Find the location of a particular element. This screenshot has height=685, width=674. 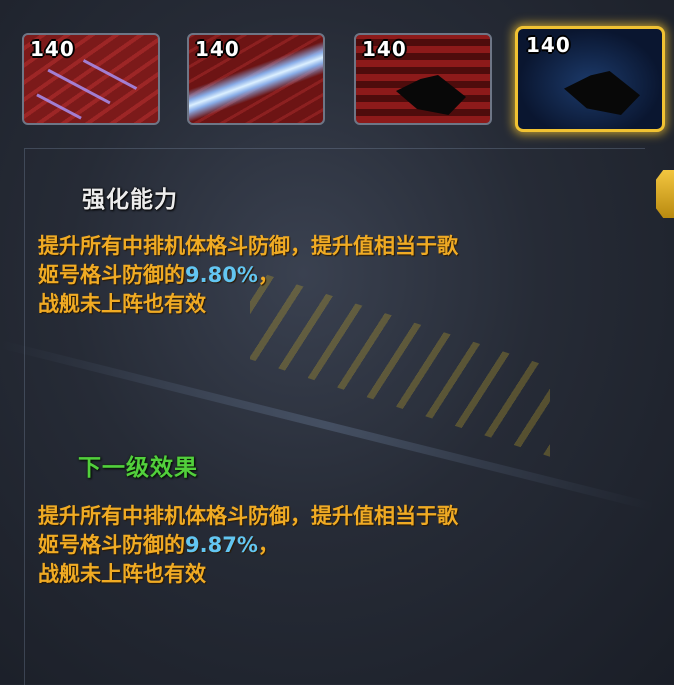

effect-percent: 9.80% is located at coordinates (221, 275).